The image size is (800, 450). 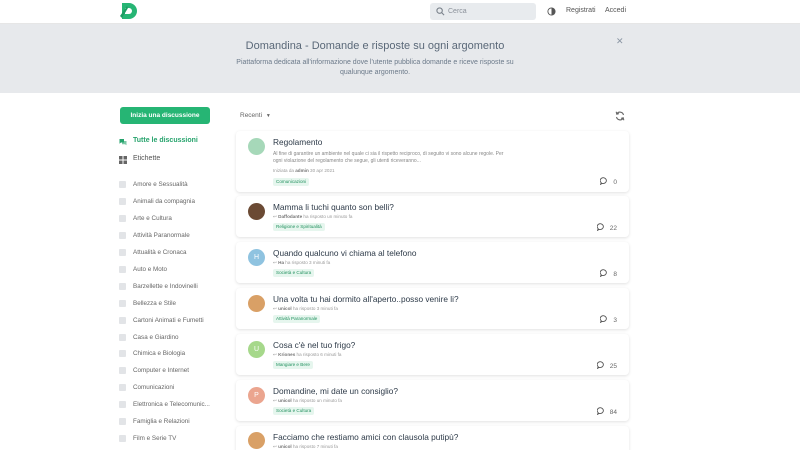 What do you see at coordinates (344, 253) in the screenshot?
I see `discussion-title: Quando qualcuno vi chiama al telefono` at bounding box center [344, 253].